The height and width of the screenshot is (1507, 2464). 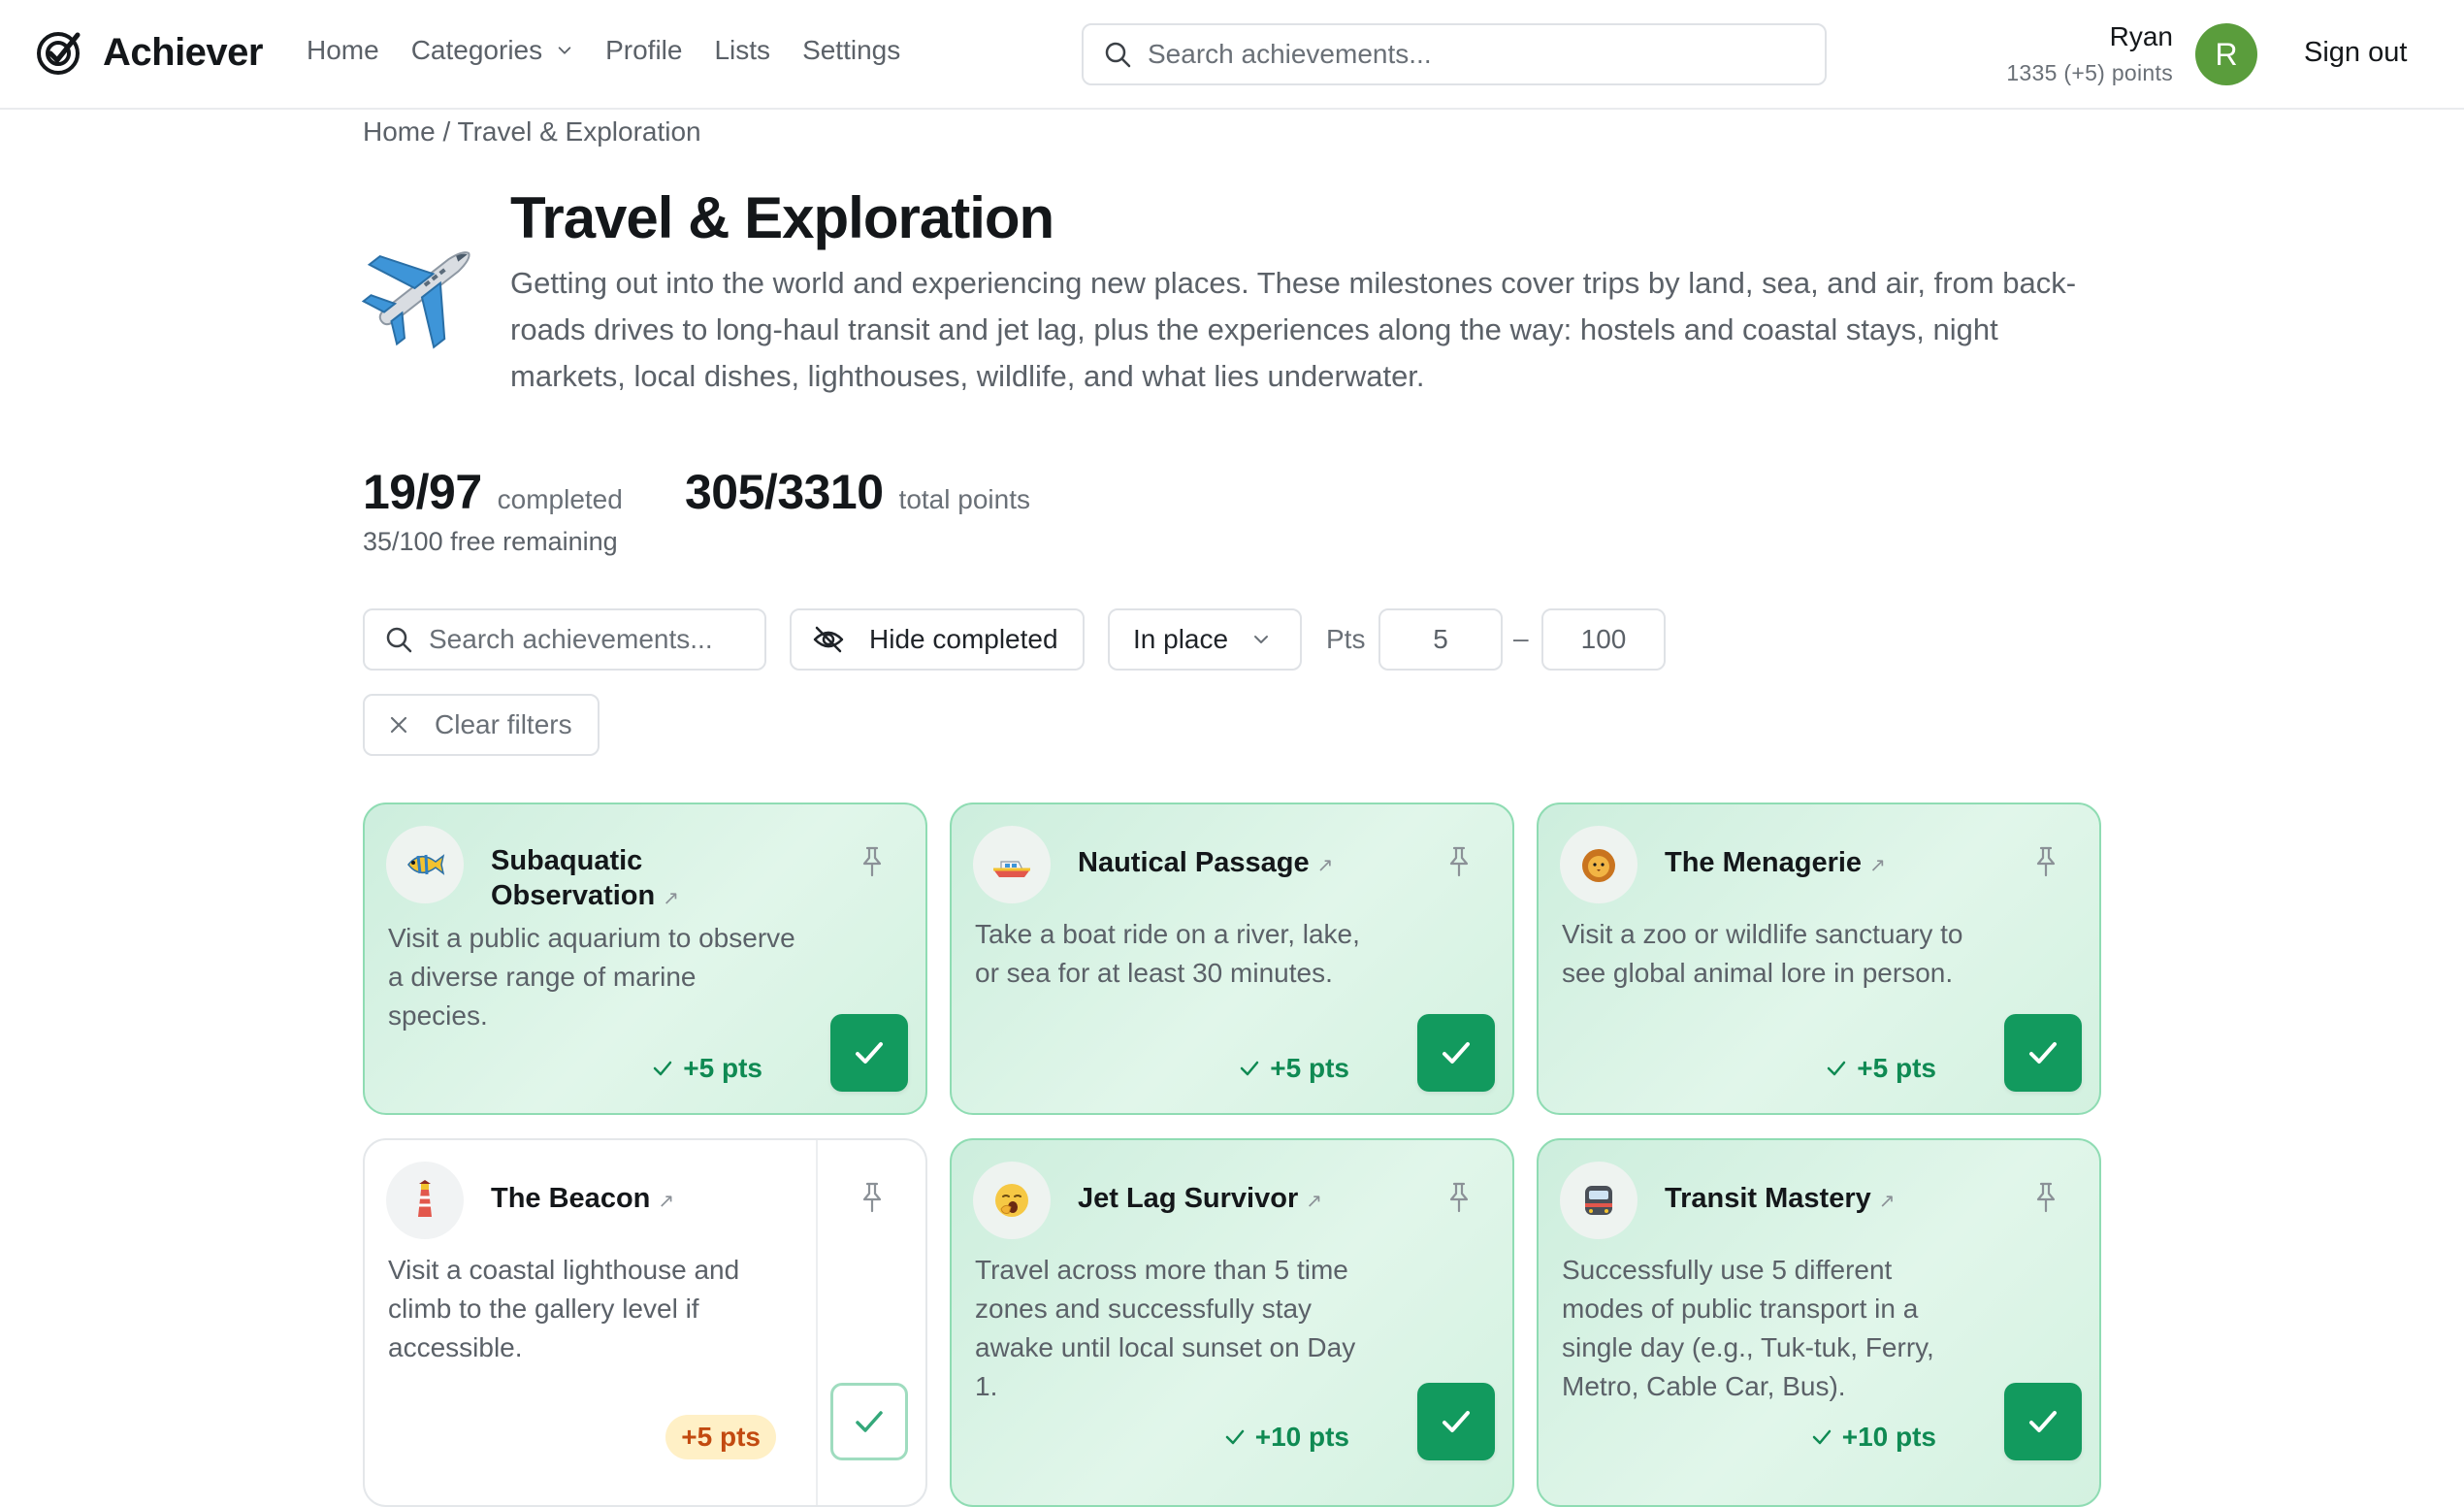 What do you see at coordinates (2090, 72) in the screenshot?
I see `user-points: 1335 (+5) points` at bounding box center [2090, 72].